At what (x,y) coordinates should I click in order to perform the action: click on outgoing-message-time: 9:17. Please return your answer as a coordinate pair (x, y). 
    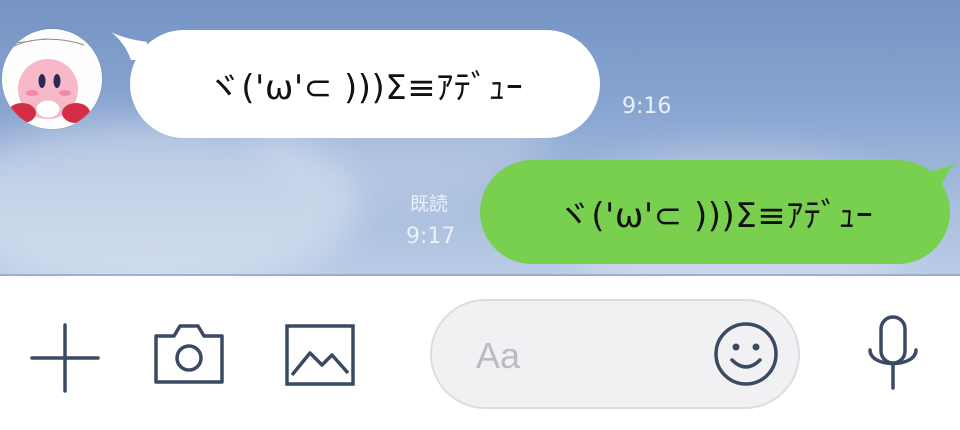
    Looking at the image, I should click on (431, 236).